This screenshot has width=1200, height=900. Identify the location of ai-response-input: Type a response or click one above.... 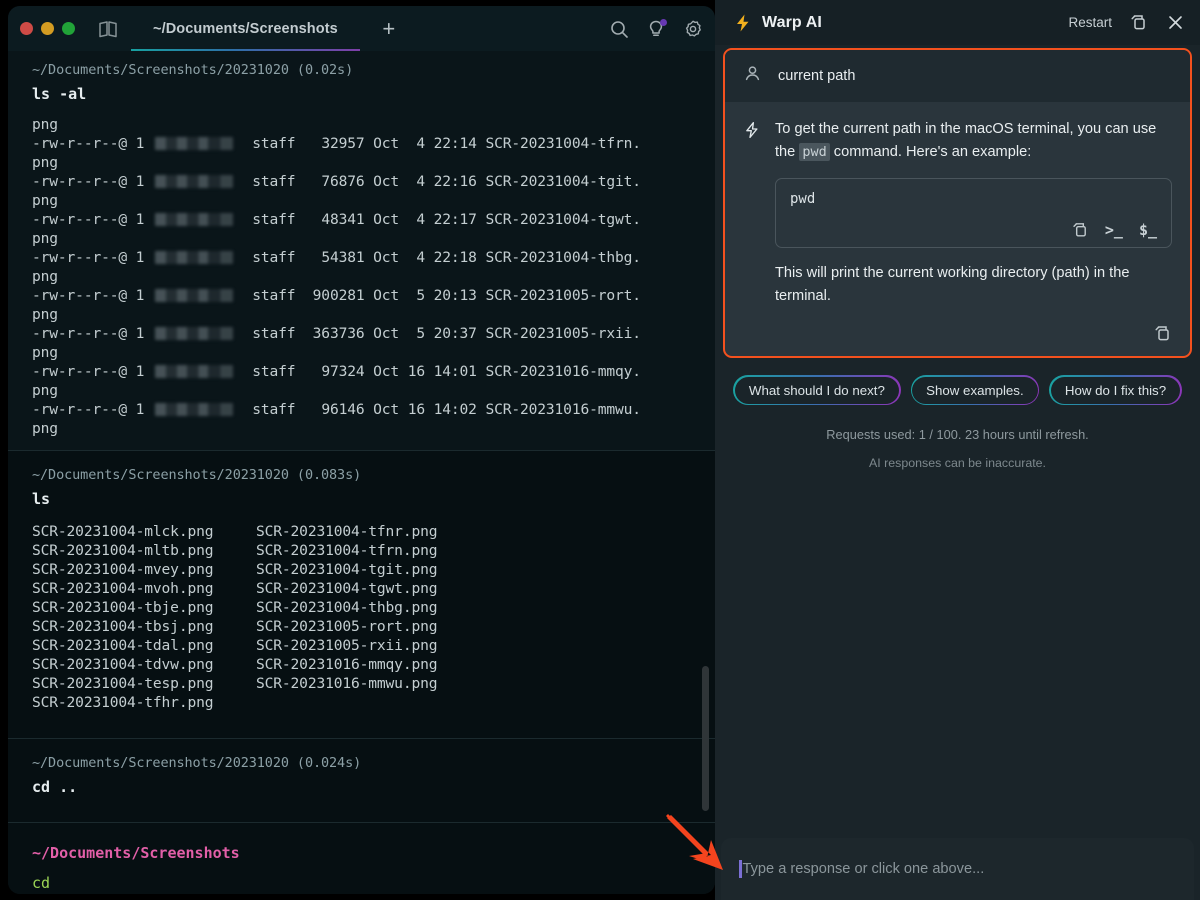
(957, 869).